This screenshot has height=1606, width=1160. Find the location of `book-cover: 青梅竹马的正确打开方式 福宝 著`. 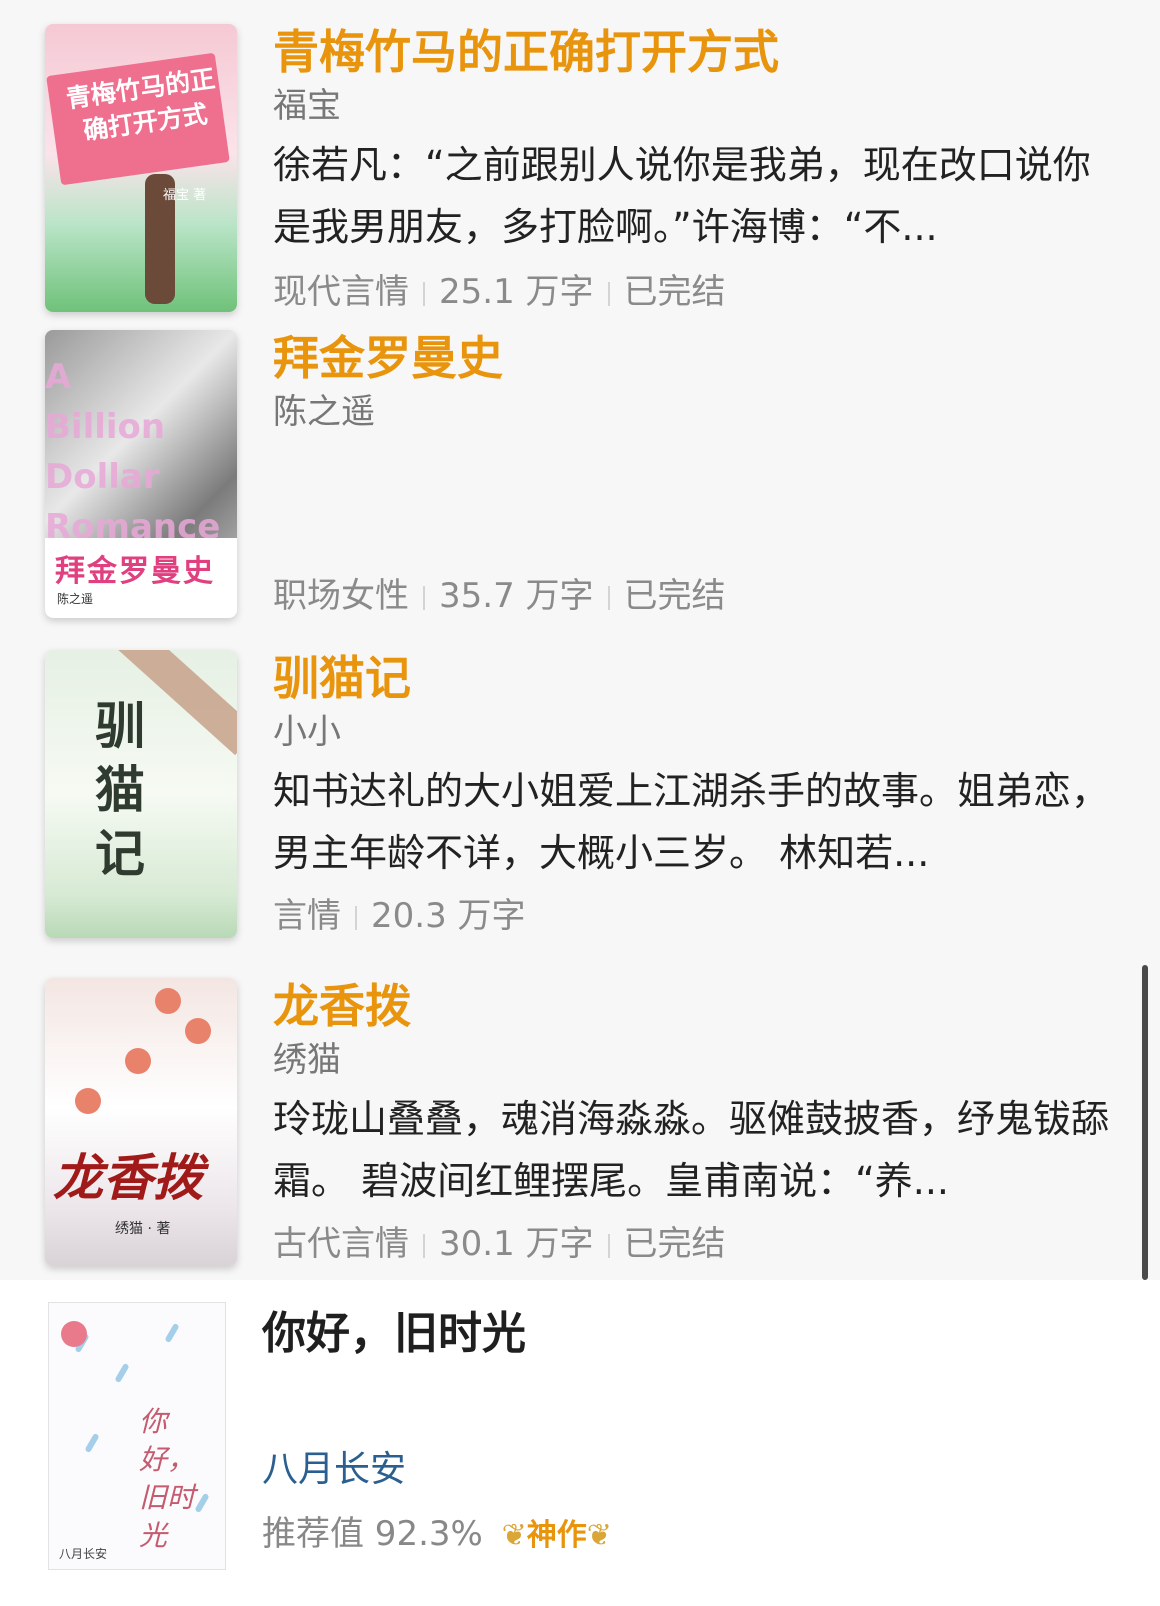

book-cover: 青梅竹马的正确打开方式 福宝 著 is located at coordinates (141, 168).